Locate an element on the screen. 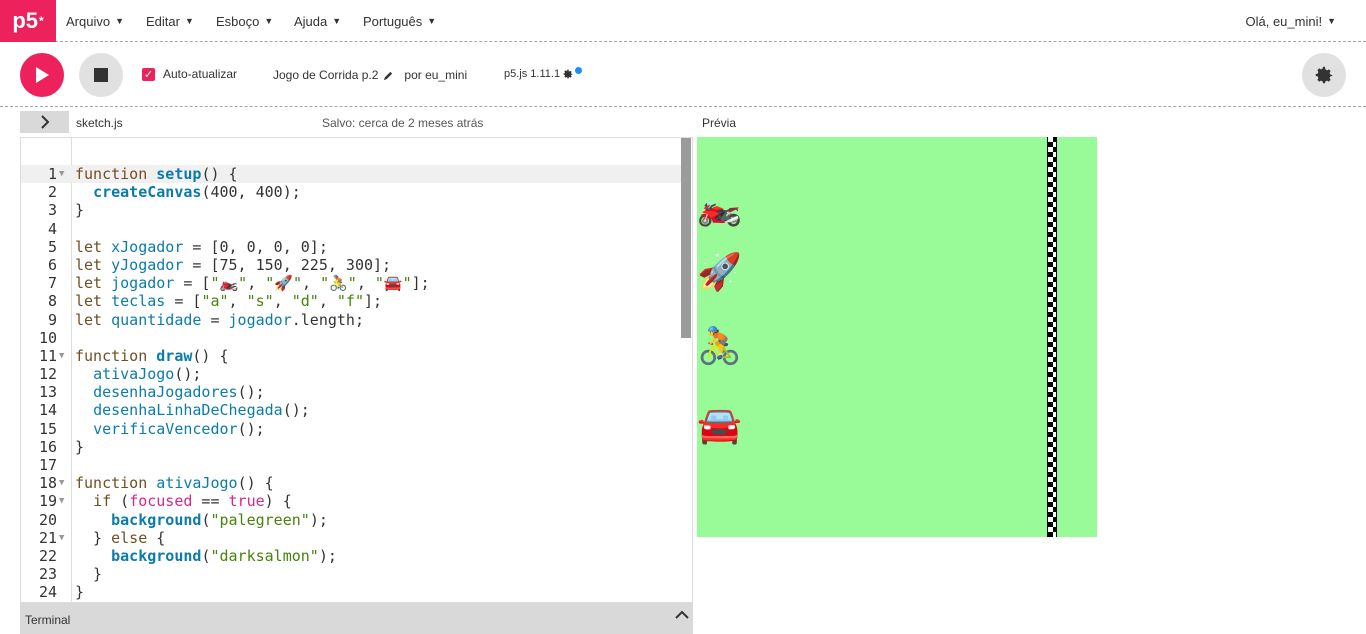  player-rocket: 🚀 is located at coordinates (719, 271).